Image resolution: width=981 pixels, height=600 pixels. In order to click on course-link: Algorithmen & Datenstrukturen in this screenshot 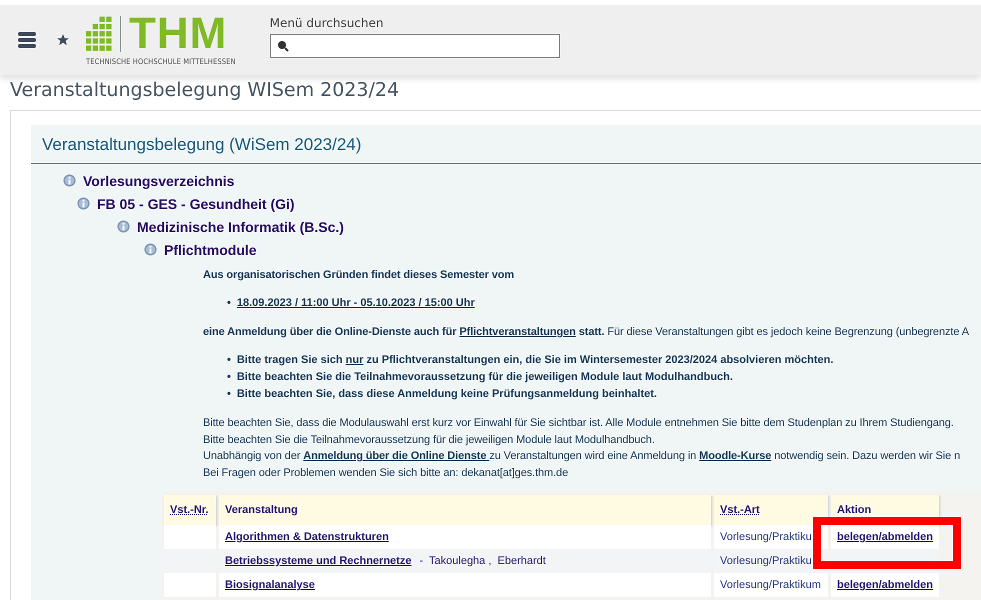, I will do `click(307, 537)`.